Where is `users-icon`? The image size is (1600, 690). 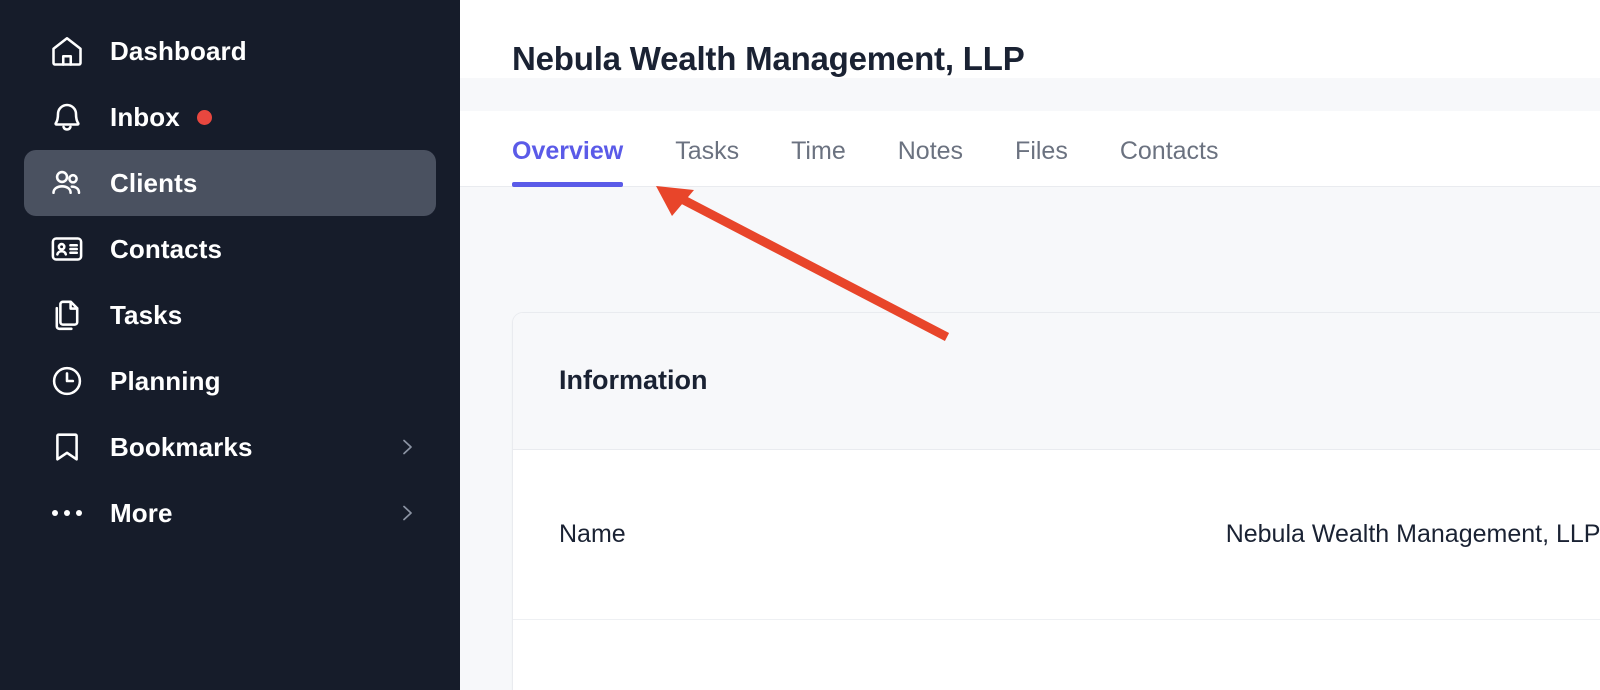 users-icon is located at coordinates (67, 183).